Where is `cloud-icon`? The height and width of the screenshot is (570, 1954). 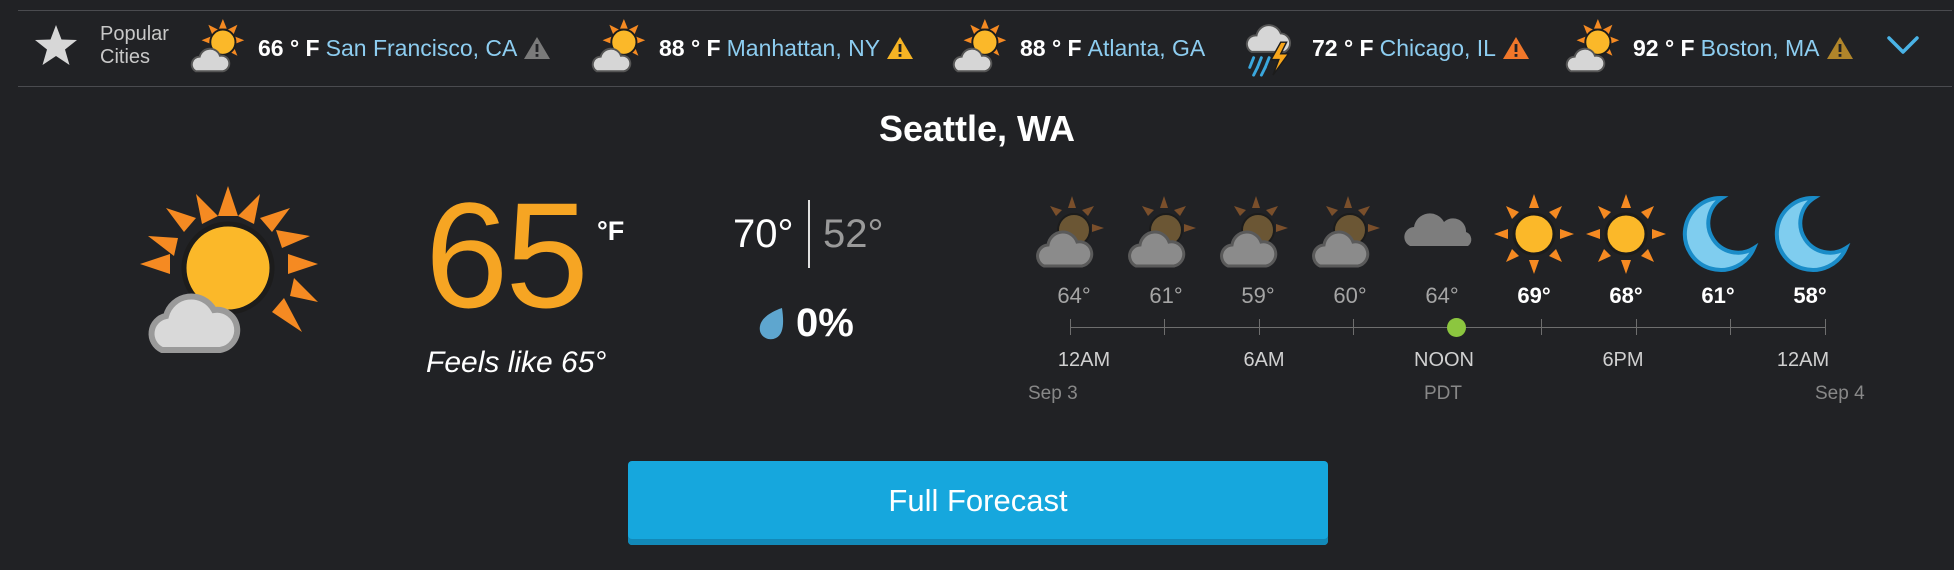
cloud-icon is located at coordinates (1438, 229).